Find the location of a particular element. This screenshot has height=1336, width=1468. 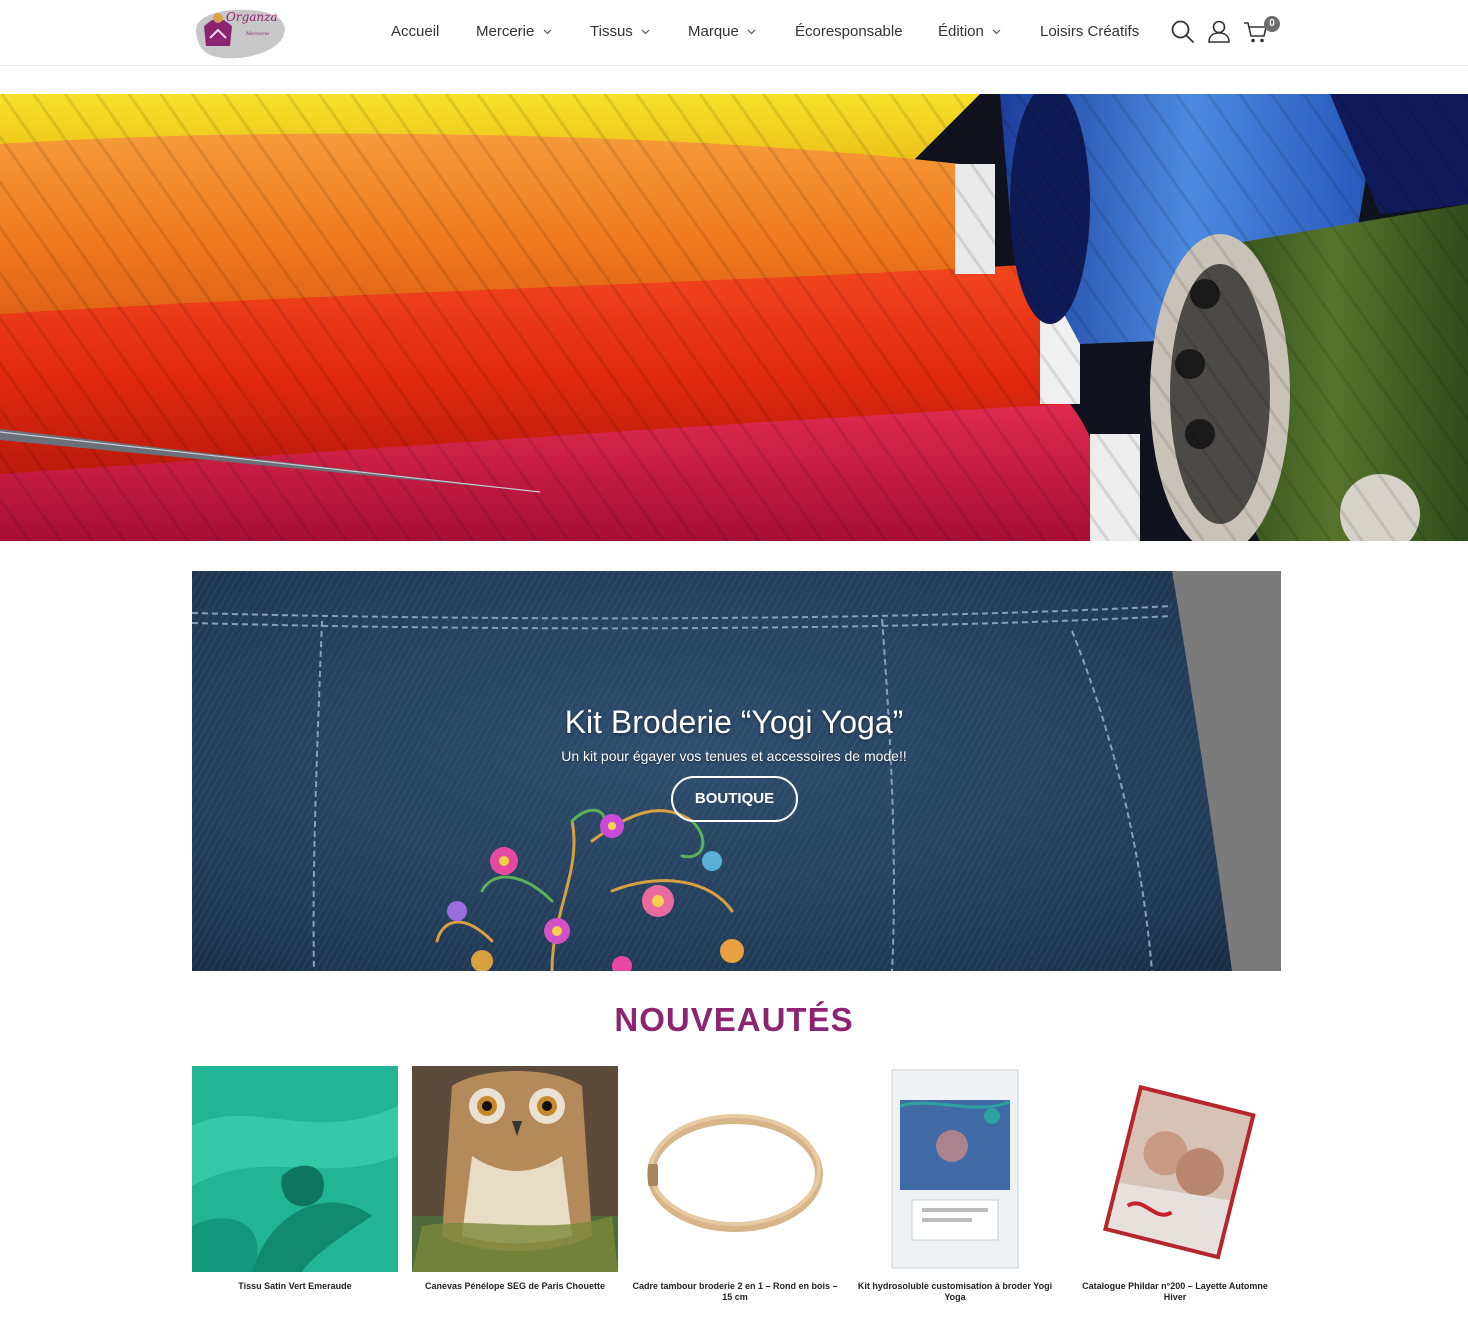

nav-loisirs-creatifs: Loisirs Créatifs is located at coordinates (1089, 32).